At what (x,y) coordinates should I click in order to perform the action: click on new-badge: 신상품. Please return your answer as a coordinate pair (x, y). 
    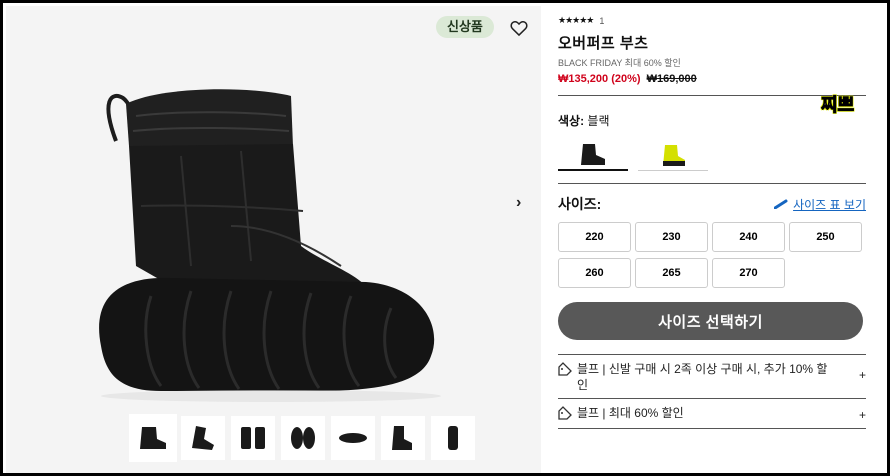
    Looking at the image, I should click on (465, 27).